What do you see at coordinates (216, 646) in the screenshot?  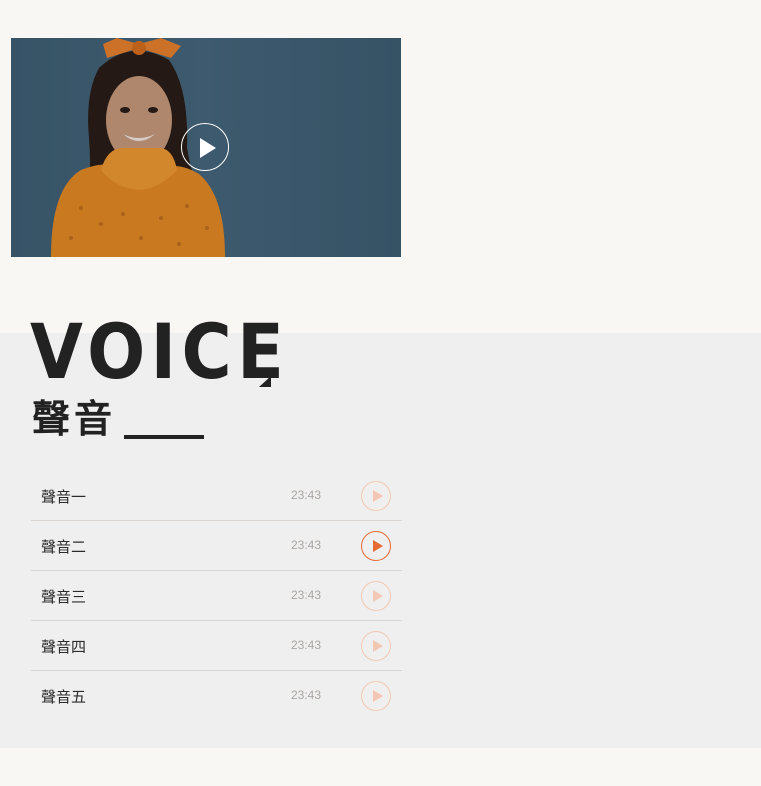 I see `track-row: 聲音四 23:43` at bounding box center [216, 646].